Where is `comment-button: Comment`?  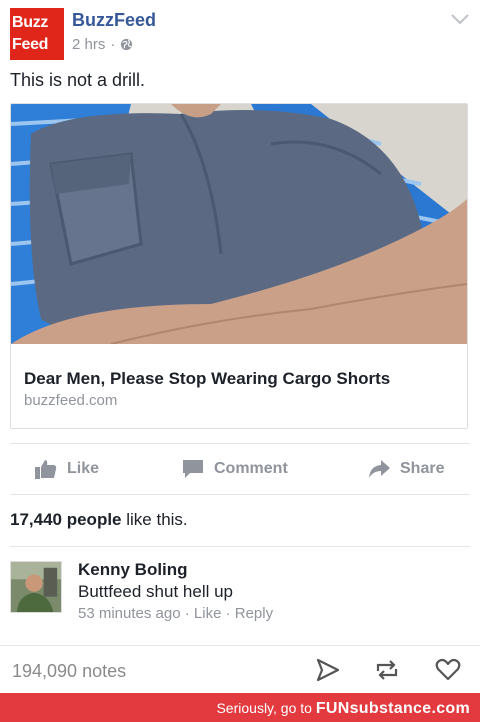
comment-button: Comment is located at coordinates (235, 469).